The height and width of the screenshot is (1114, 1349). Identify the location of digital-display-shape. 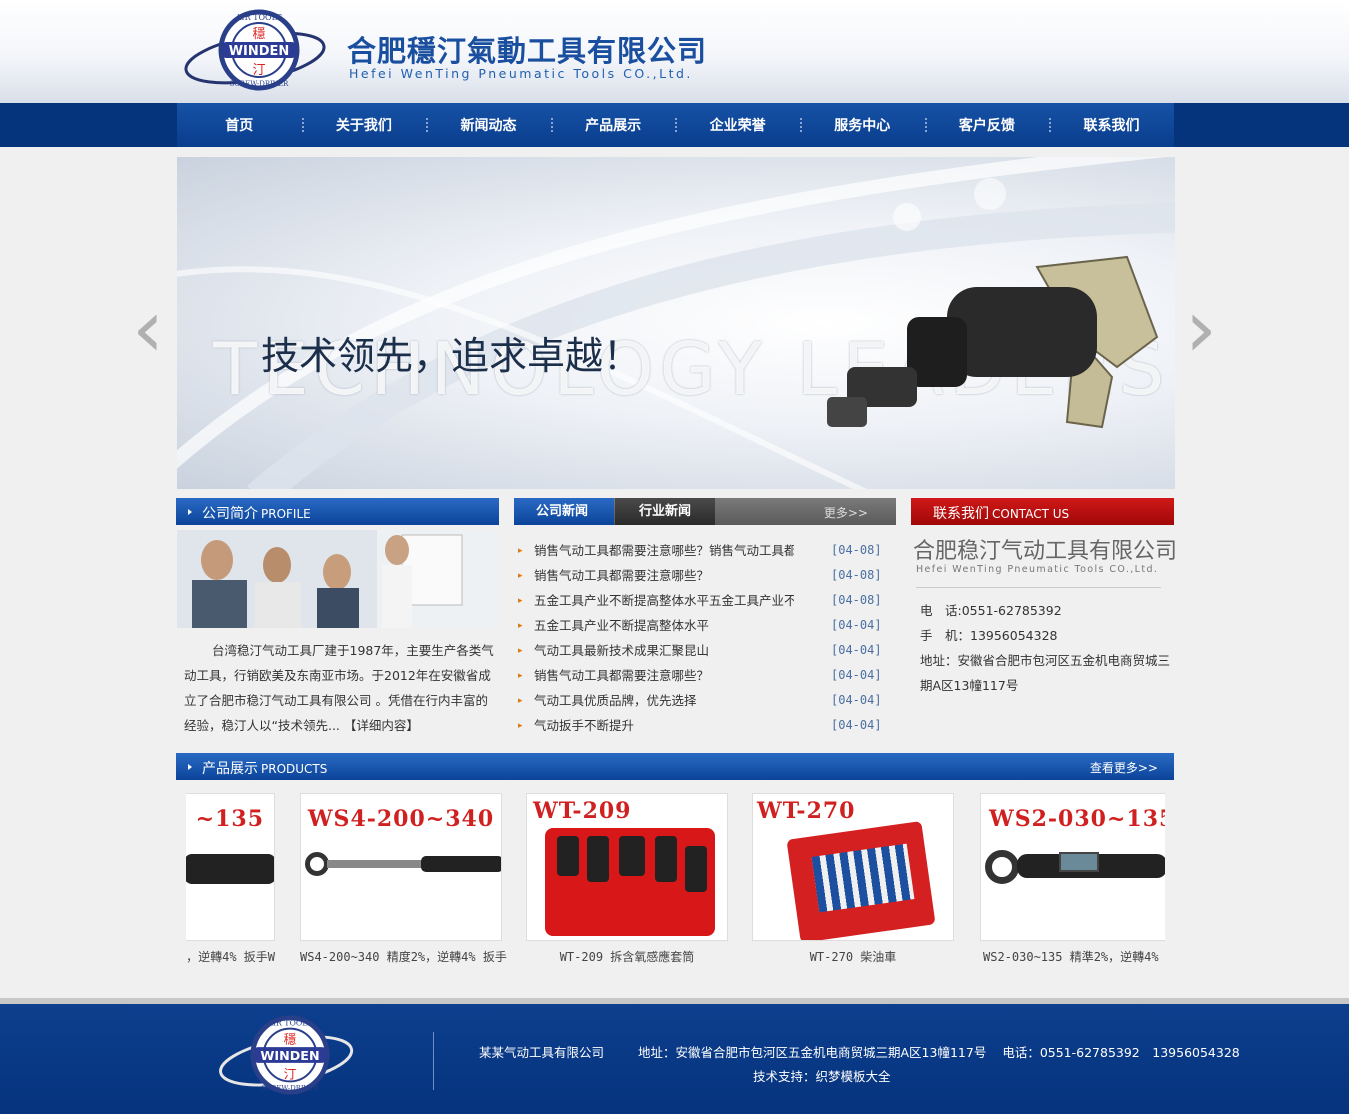
(1079, 862).